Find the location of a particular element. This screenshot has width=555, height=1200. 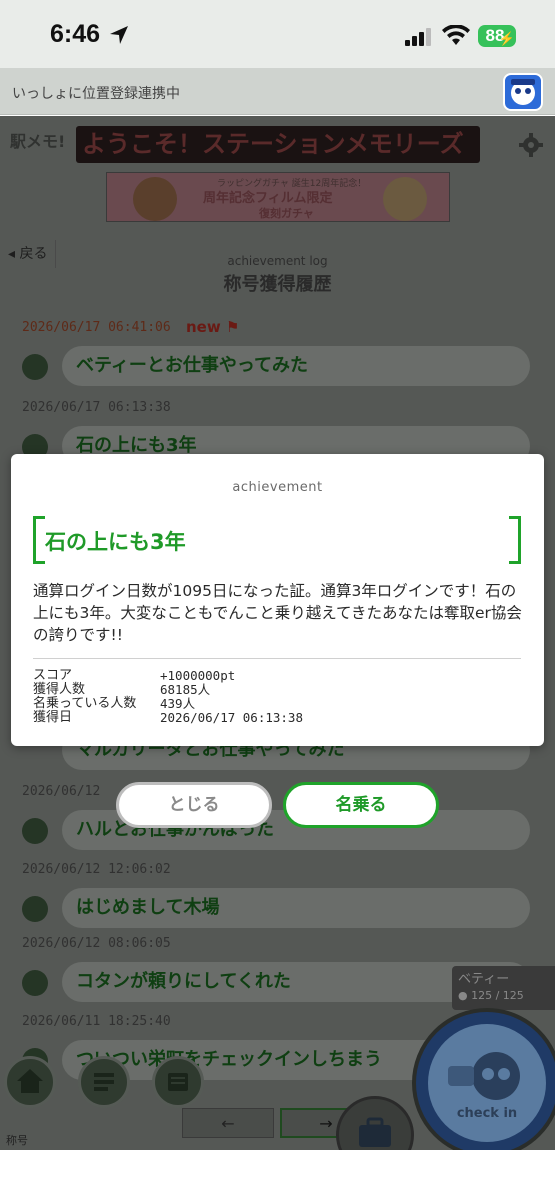

briefcase-button is located at coordinates (375, 1123).